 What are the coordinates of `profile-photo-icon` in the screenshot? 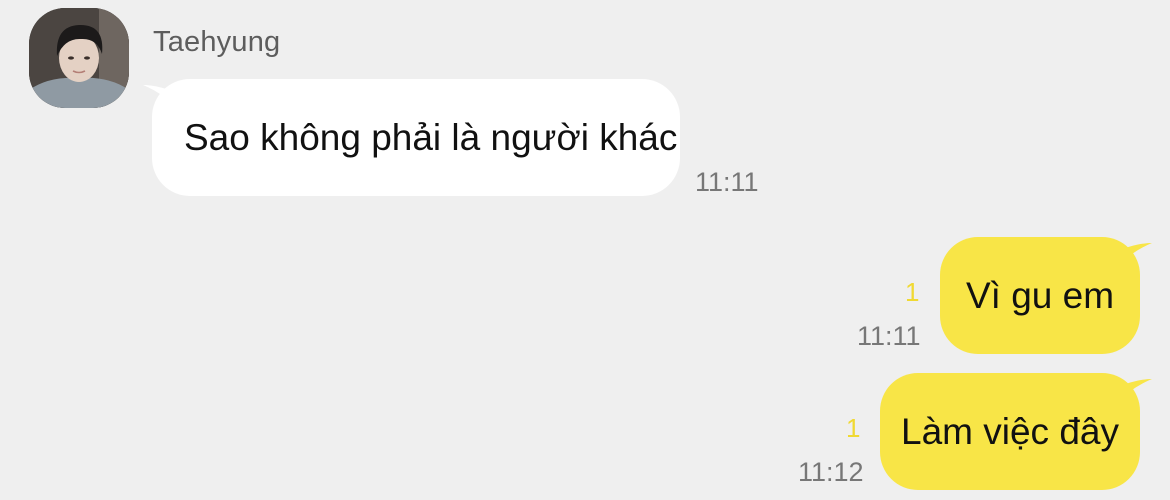 It's located at (79, 58).